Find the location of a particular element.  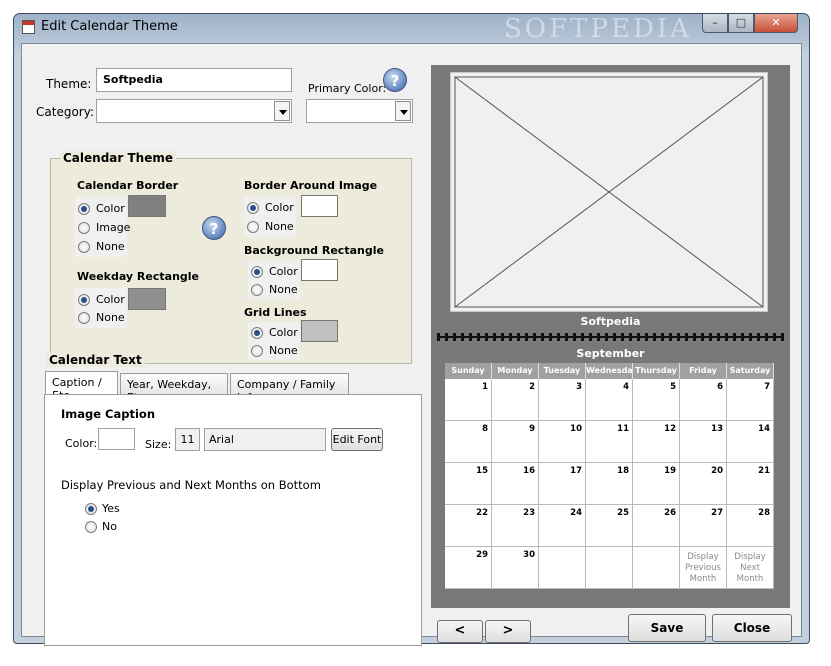

calendar-app-icon is located at coordinates (28, 27).